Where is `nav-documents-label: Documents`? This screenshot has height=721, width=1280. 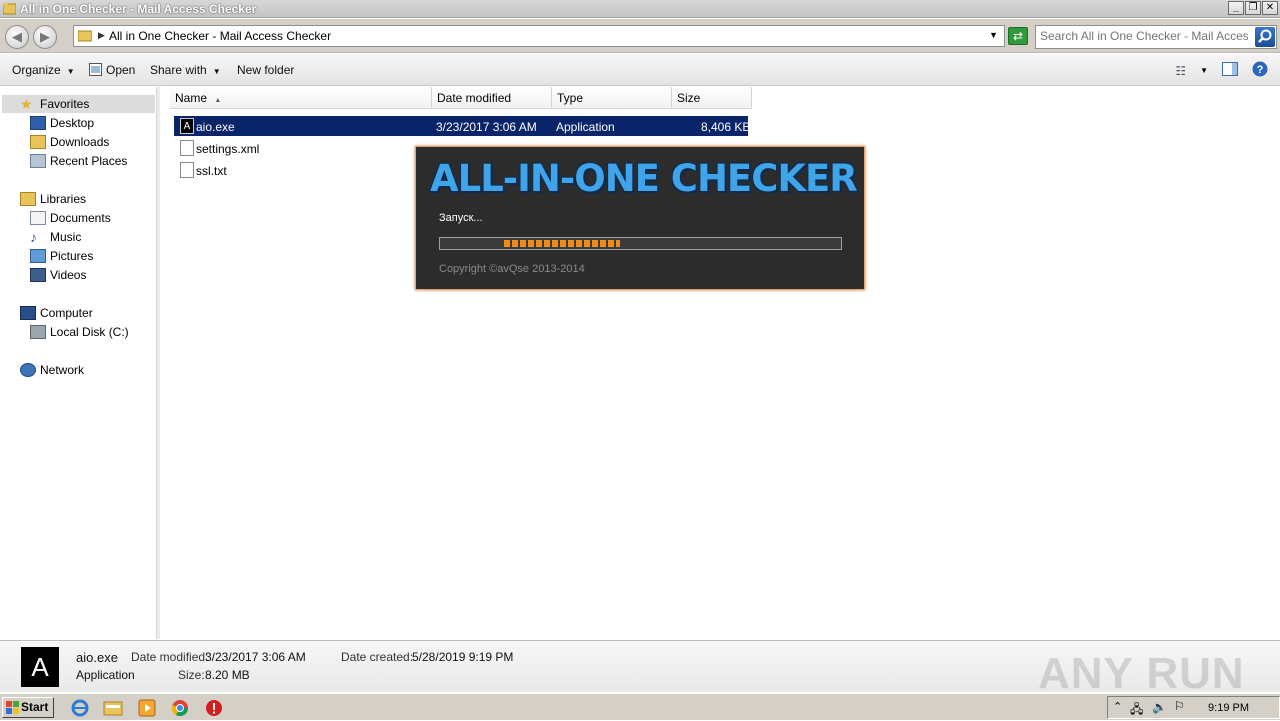 nav-documents-label: Documents is located at coordinates (80, 218).